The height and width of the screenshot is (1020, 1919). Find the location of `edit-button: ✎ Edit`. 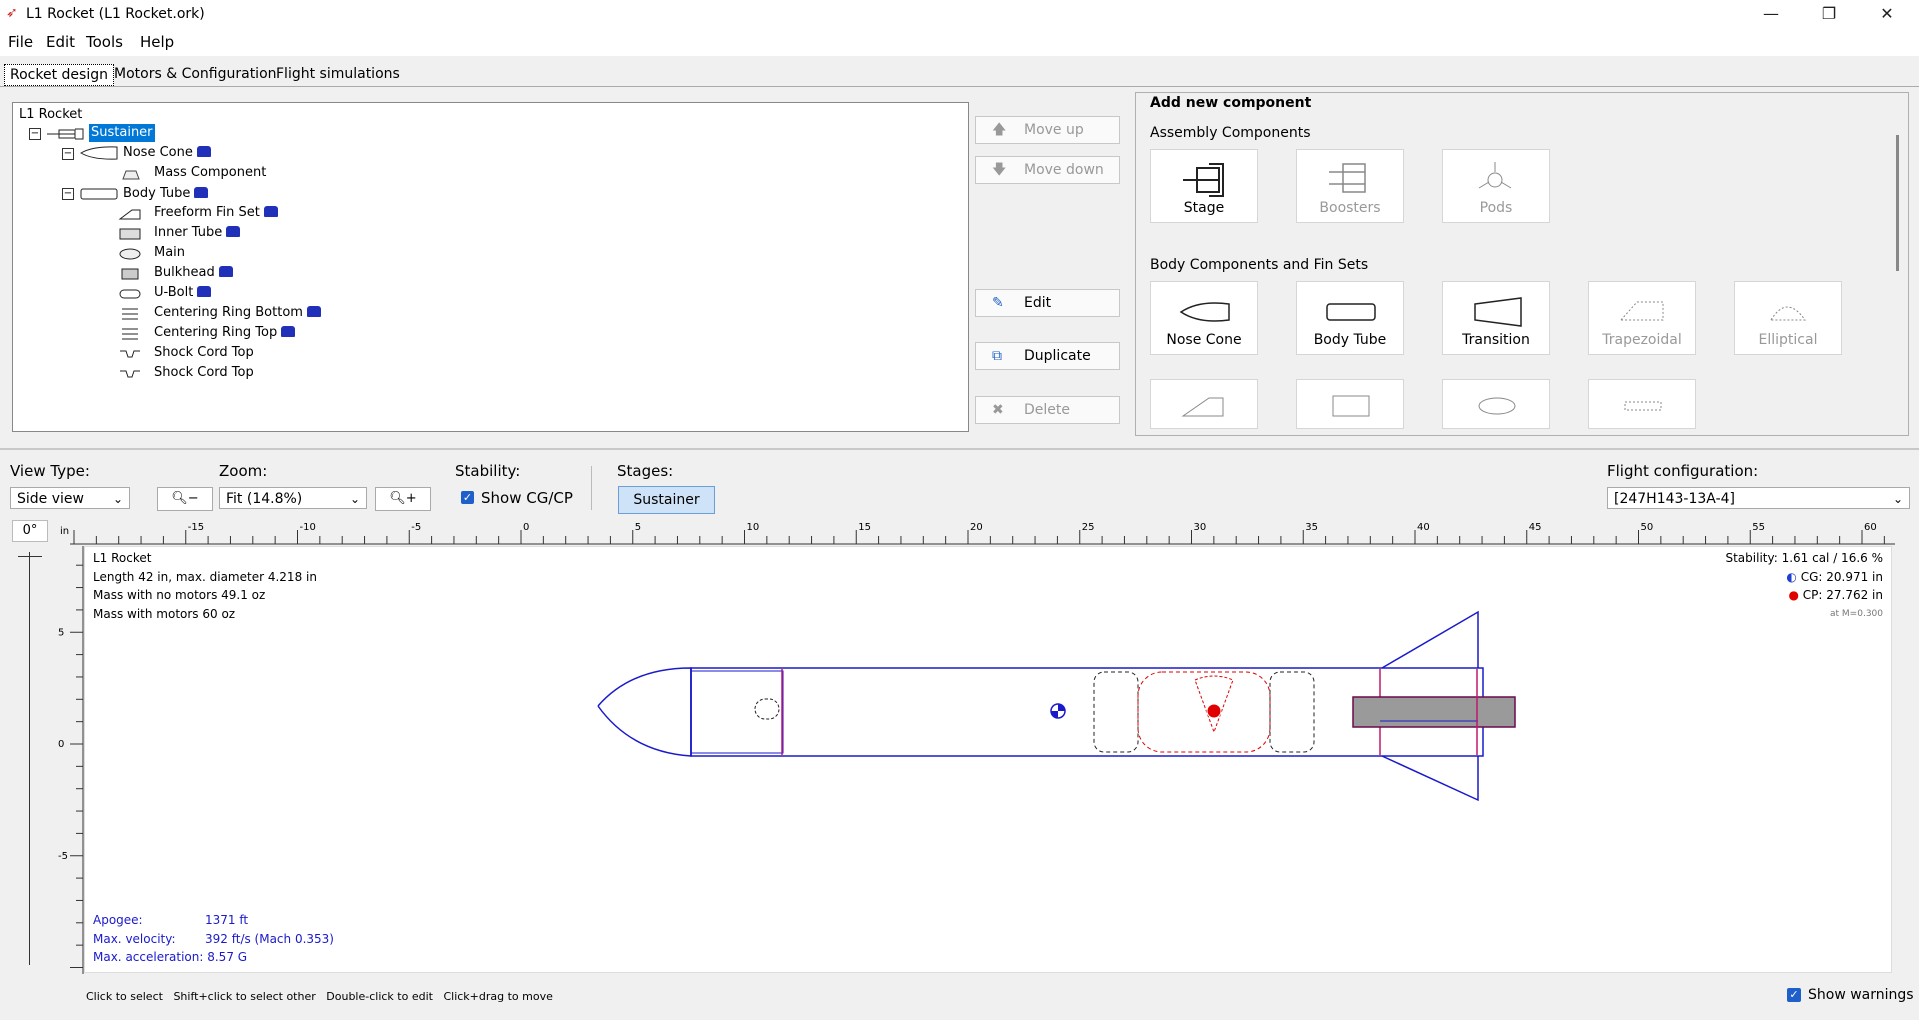

edit-button: ✎ Edit is located at coordinates (1047, 303).